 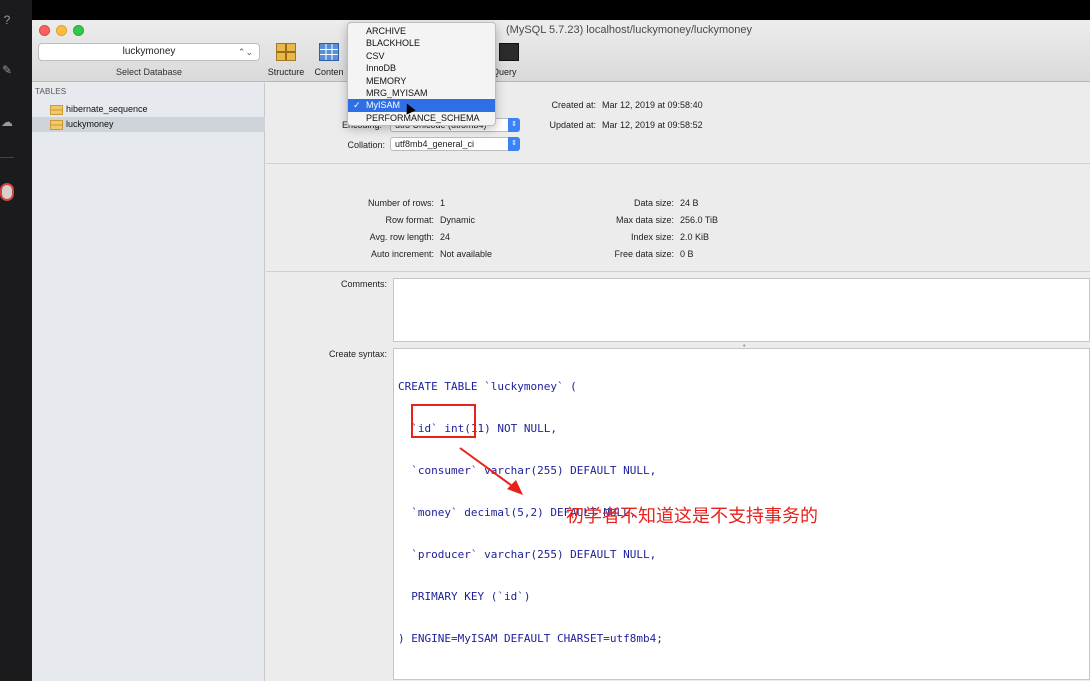 I want to click on menu-item-csv: CSV, so click(x=421, y=56).